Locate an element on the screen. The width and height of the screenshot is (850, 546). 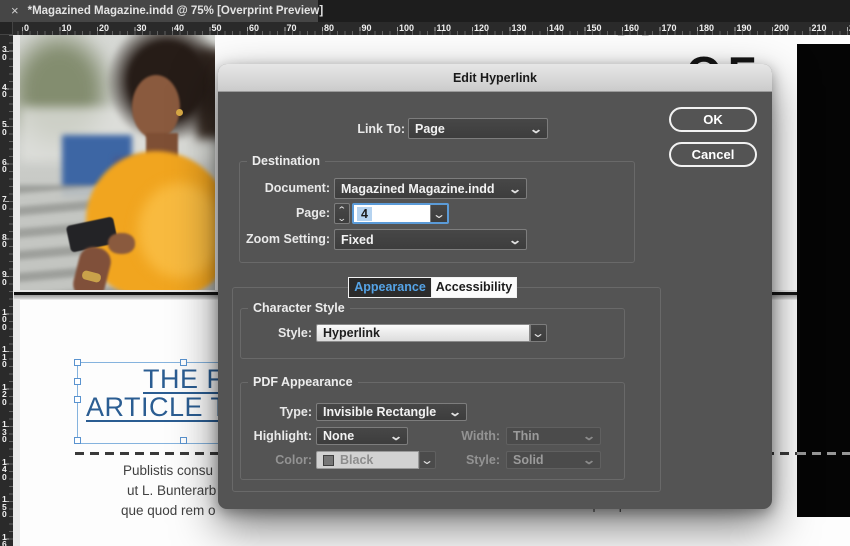
stroke-style-dropdown: Solid ⌄ is located at coordinates (553, 460).